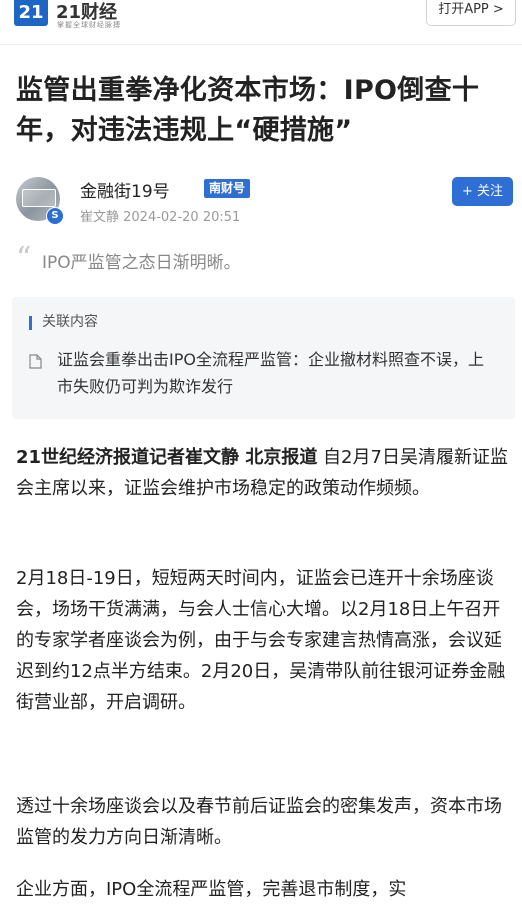  I want to click on open-app-button: 打开APP >, so click(471, 13).